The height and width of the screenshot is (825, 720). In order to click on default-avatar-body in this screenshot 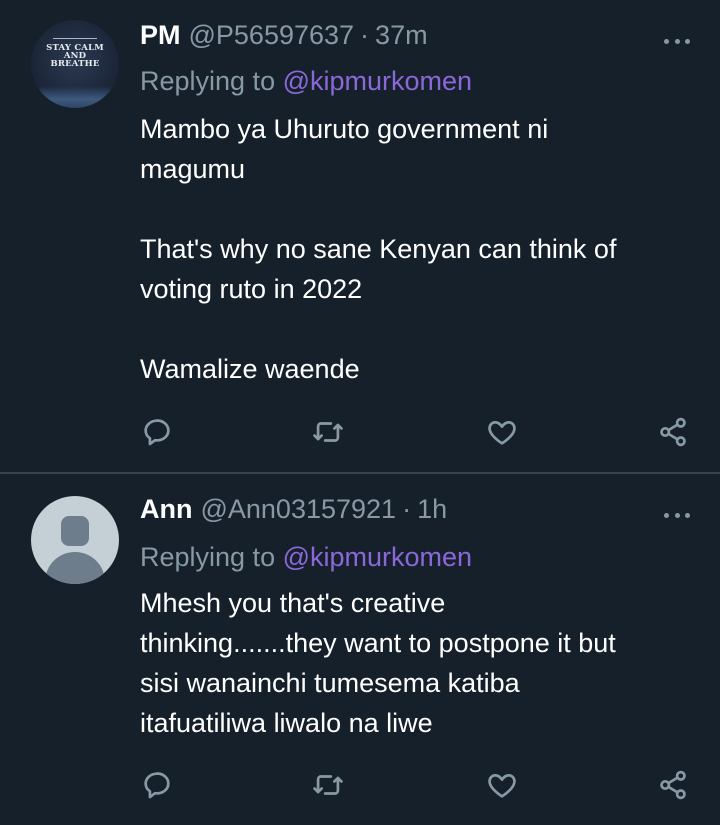, I will do `click(75, 568)`.